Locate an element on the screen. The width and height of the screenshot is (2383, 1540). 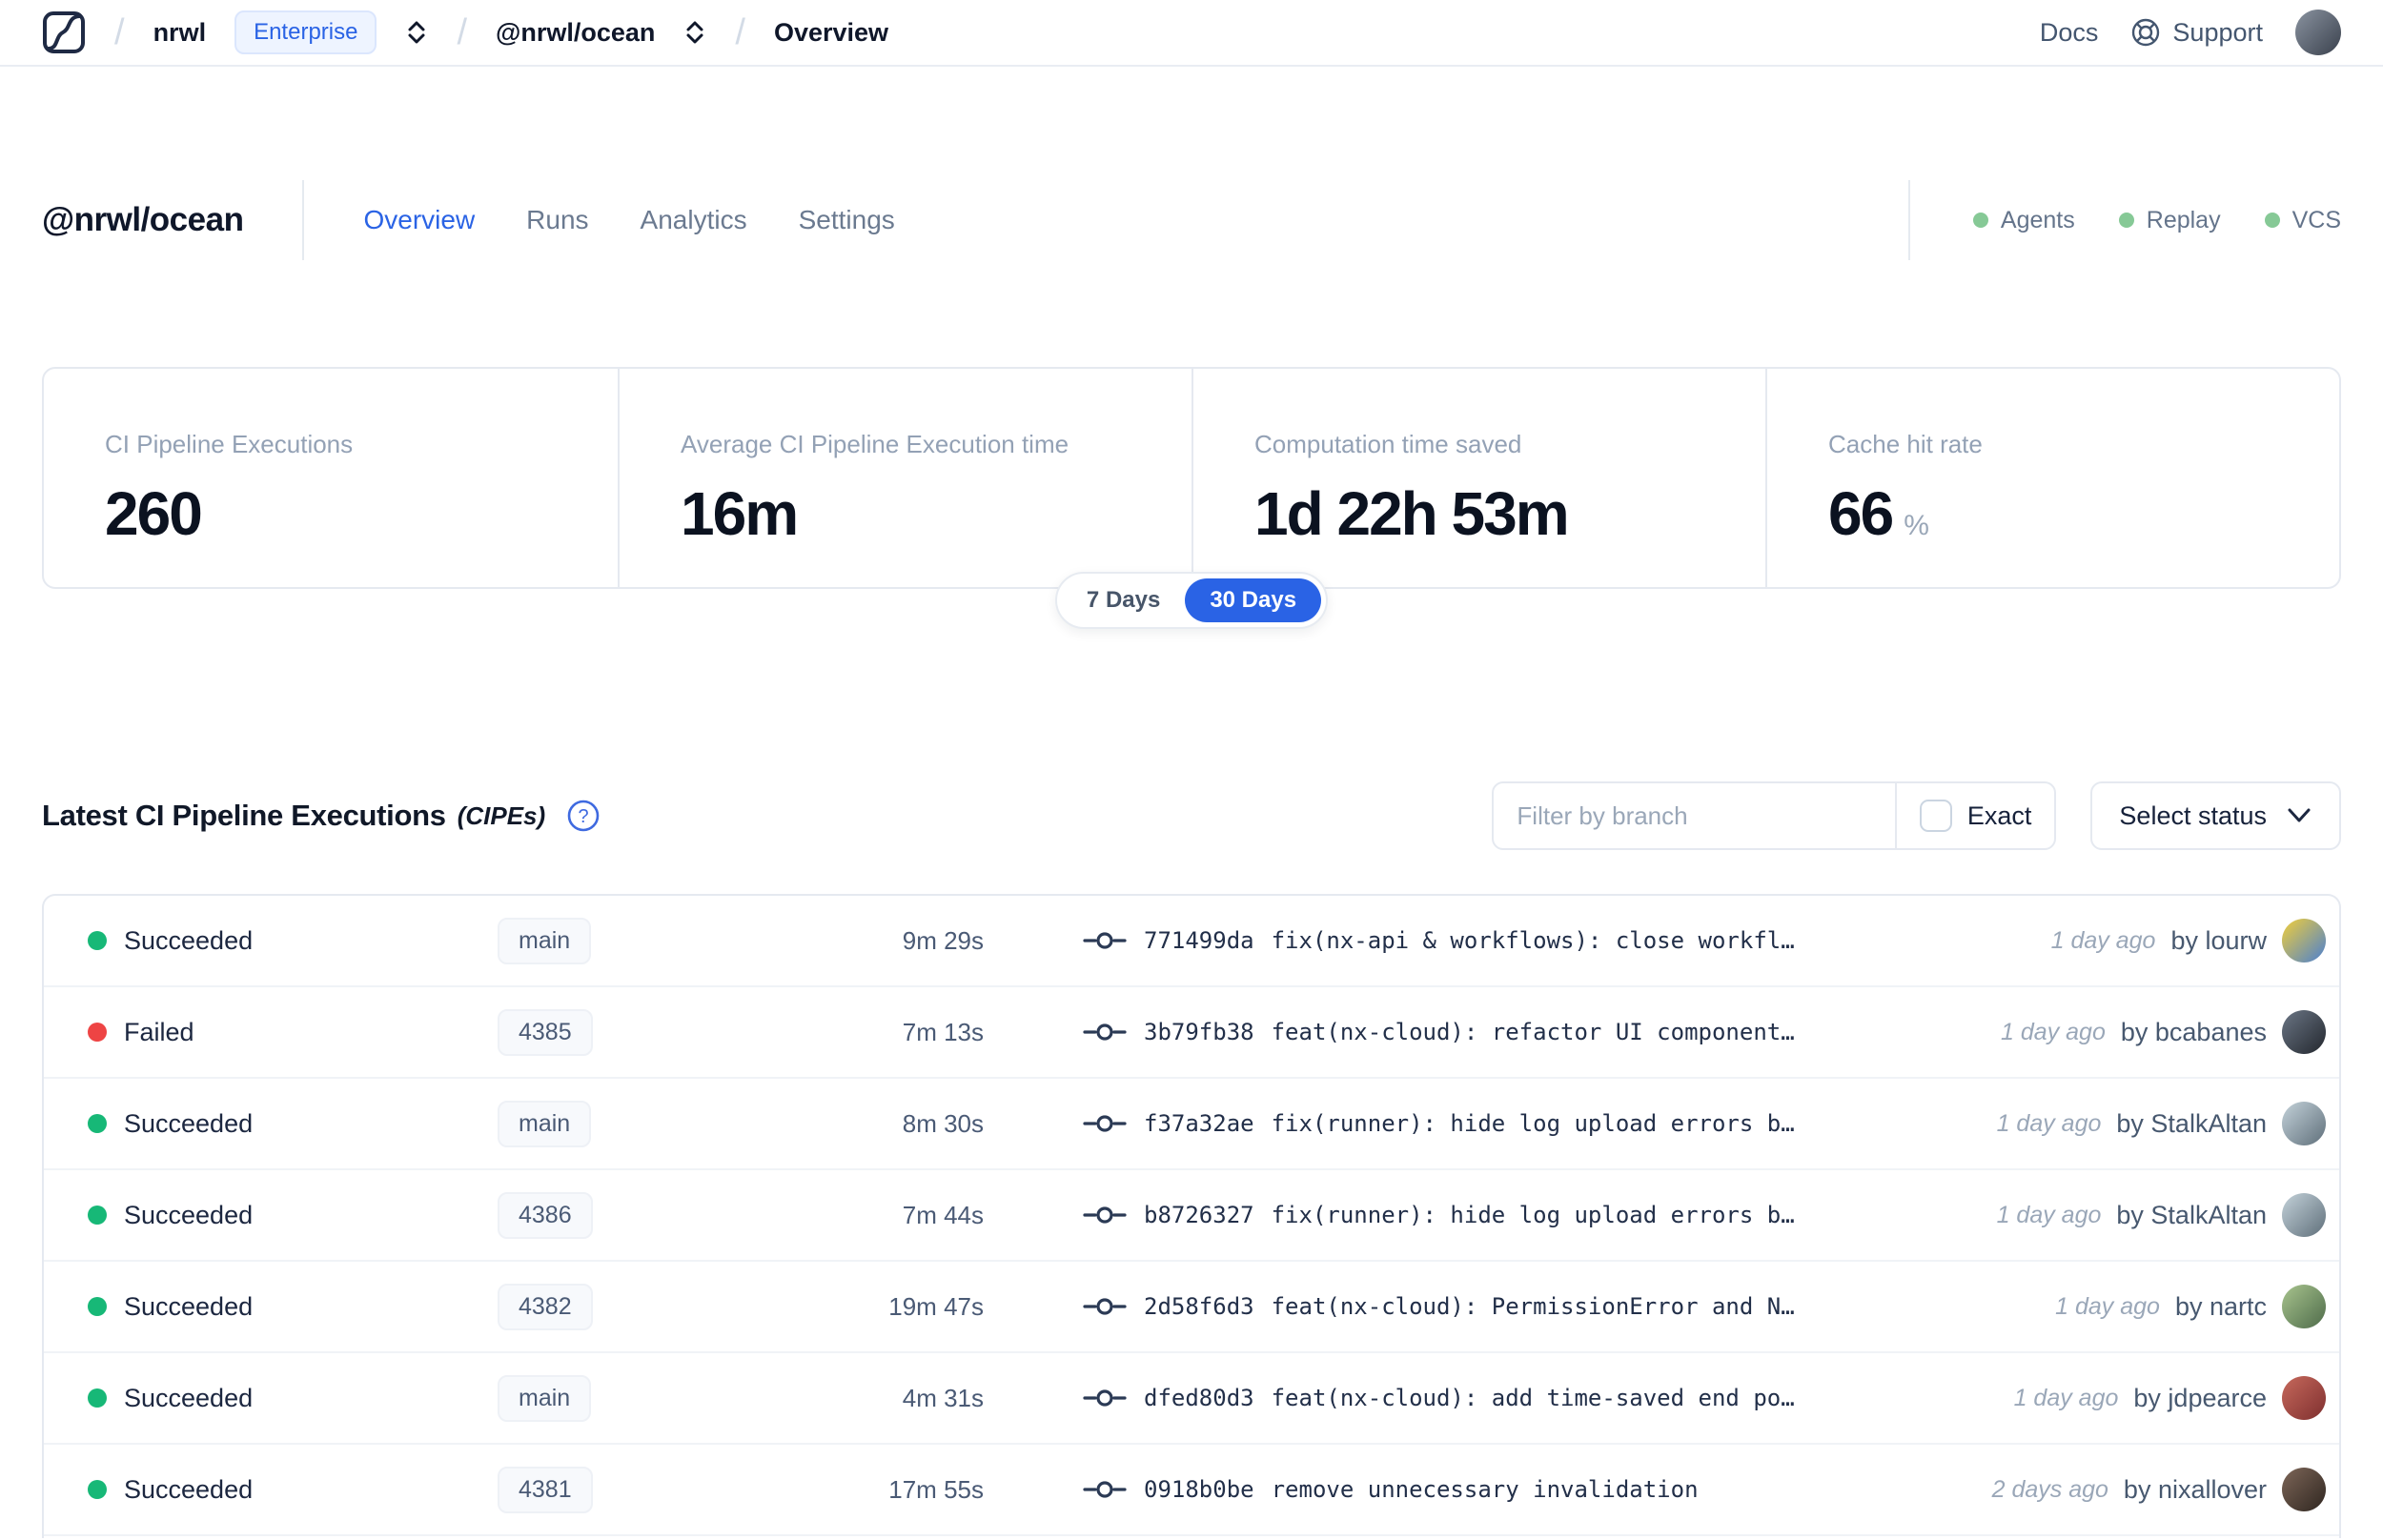
row-meta: 1 day ago by jdpearce is located at coordinates (2160, 1398).